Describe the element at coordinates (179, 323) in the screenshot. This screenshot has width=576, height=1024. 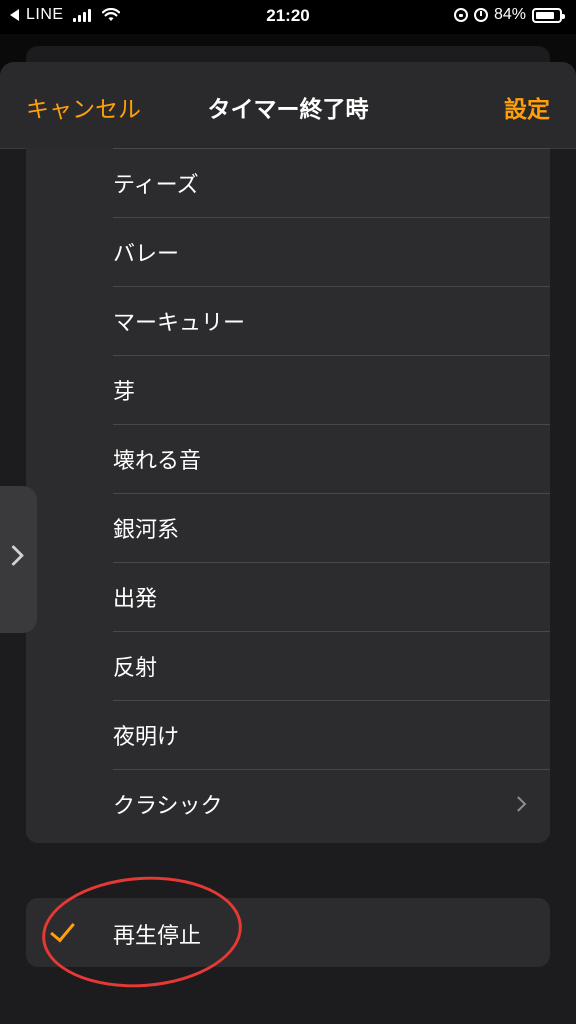
I see `sound-item-label: マーキュリー` at that location.